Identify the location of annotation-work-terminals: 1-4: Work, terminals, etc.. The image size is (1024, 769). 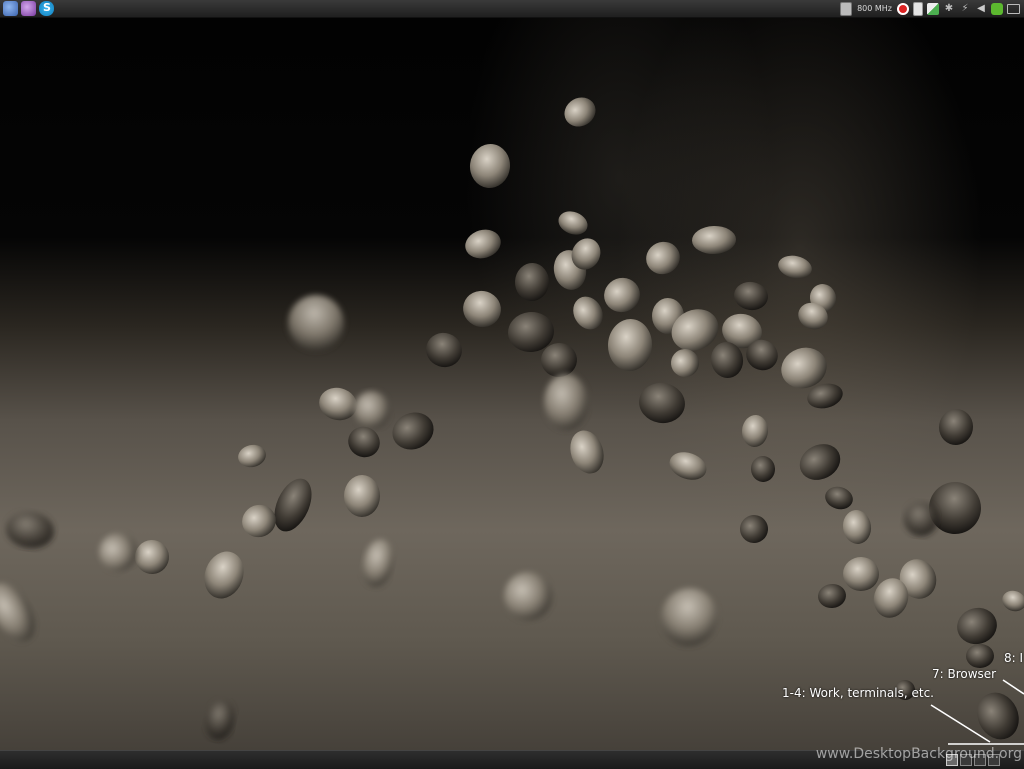
(858, 693).